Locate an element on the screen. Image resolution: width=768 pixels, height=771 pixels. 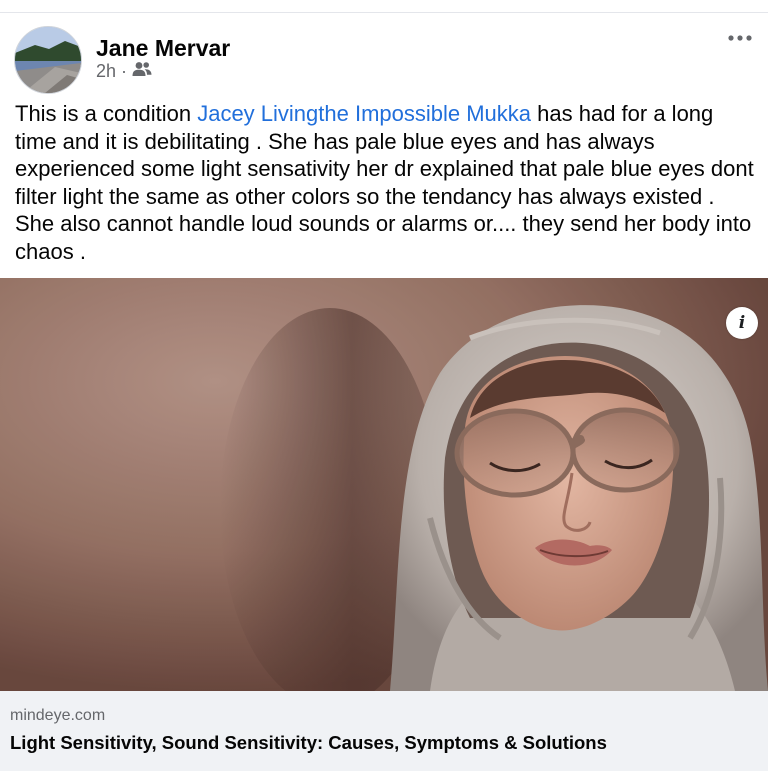
post-timestamp: 2h is located at coordinates (106, 71).